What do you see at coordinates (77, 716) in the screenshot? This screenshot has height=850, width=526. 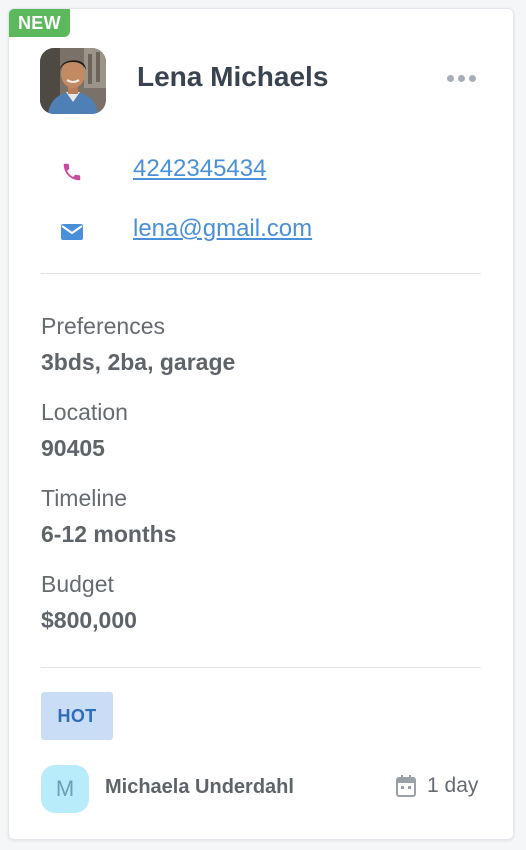 I see `hot-tag: HOT` at bounding box center [77, 716].